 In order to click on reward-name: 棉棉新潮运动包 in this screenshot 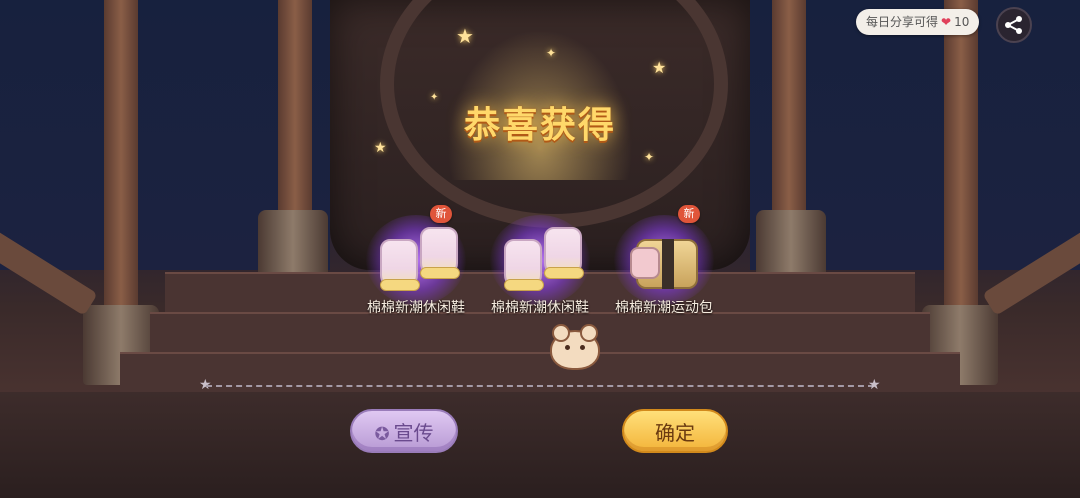, I will do `click(664, 308)`.